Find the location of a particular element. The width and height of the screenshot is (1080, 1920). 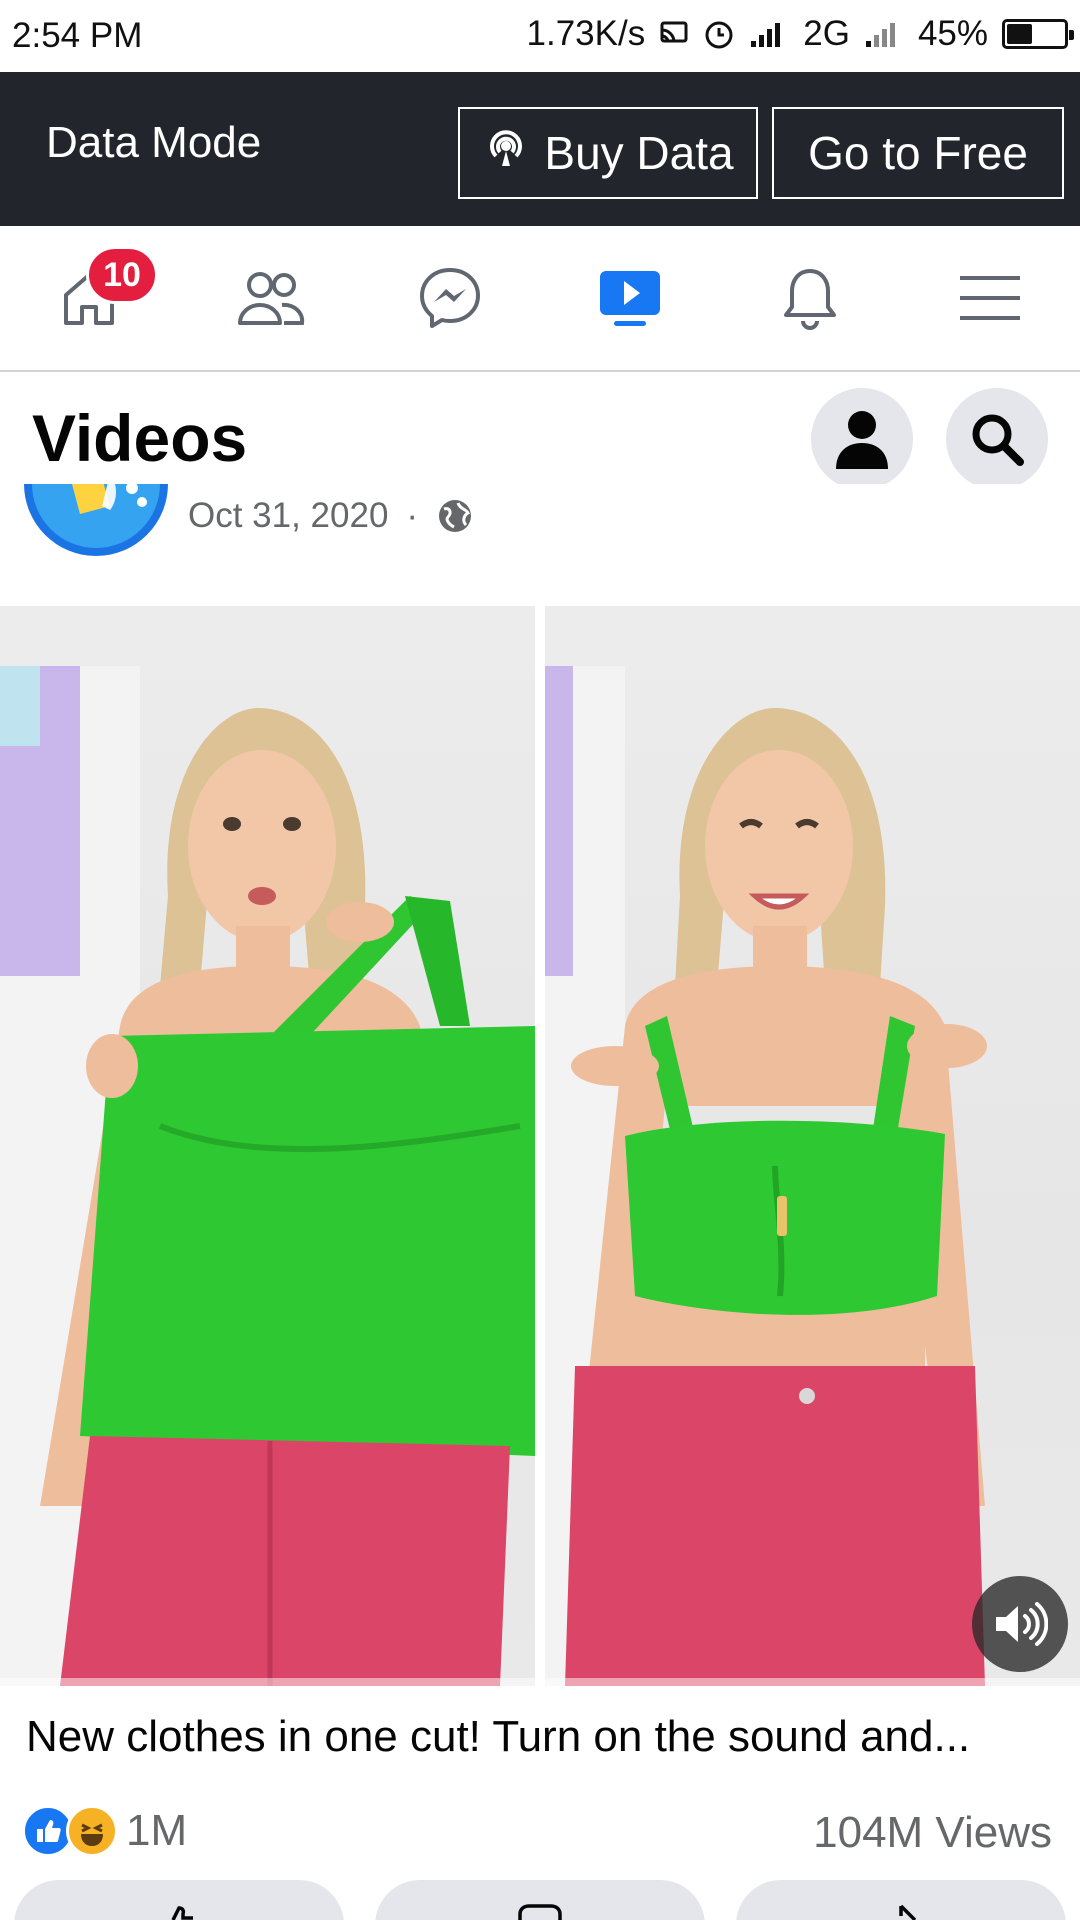

video-divider is located at coordinates (540, 1146).